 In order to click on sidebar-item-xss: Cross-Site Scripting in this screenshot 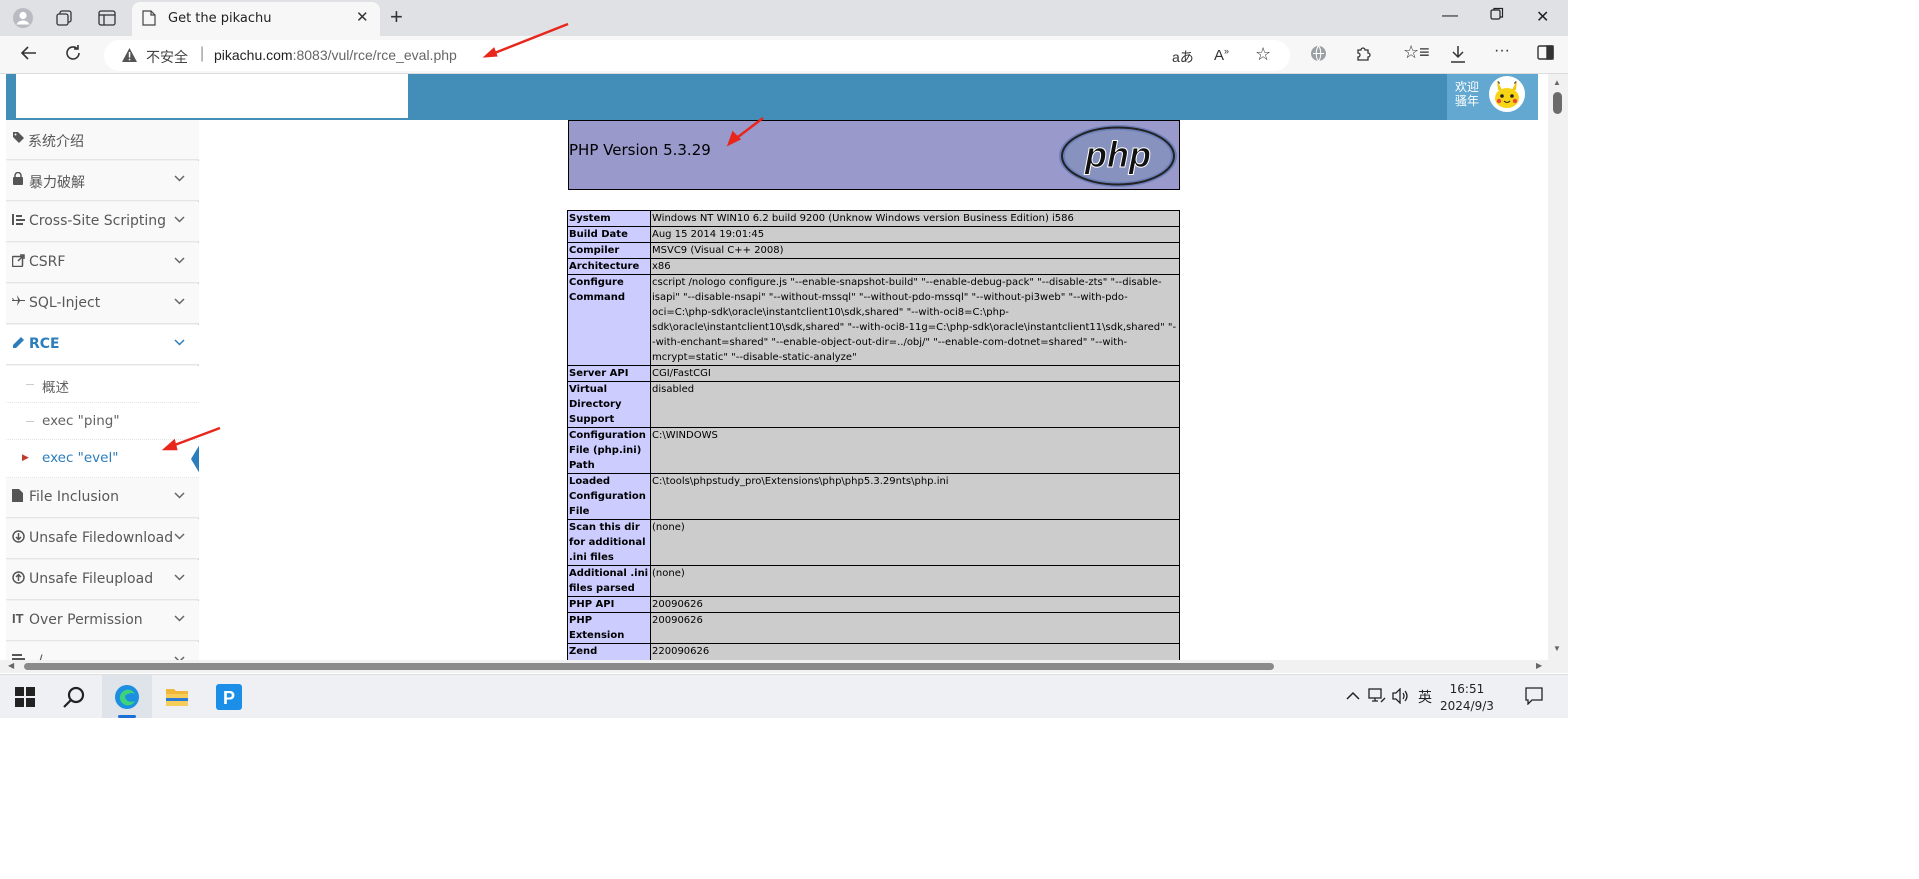, I will do `click(102, 222)`.